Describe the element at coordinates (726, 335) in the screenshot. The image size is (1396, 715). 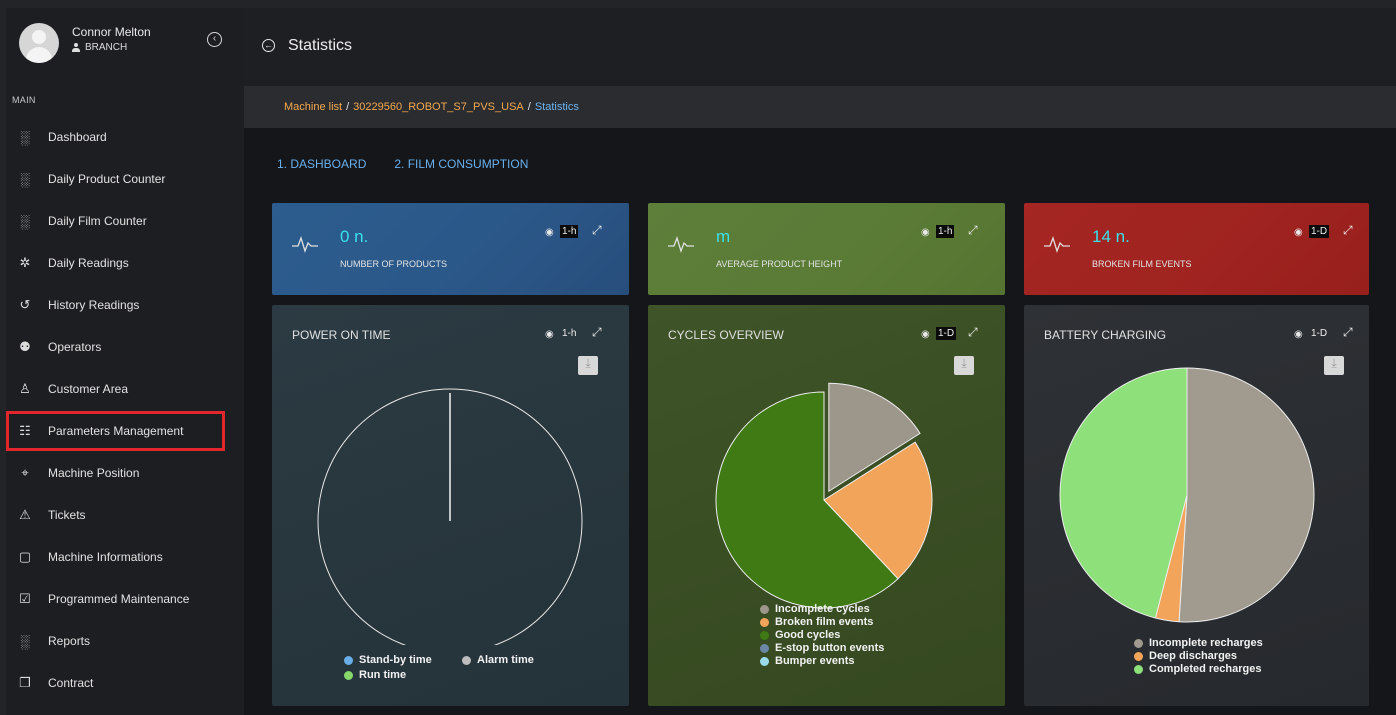
I see `chart-title: CYCLES OVERVIEW` at that location.